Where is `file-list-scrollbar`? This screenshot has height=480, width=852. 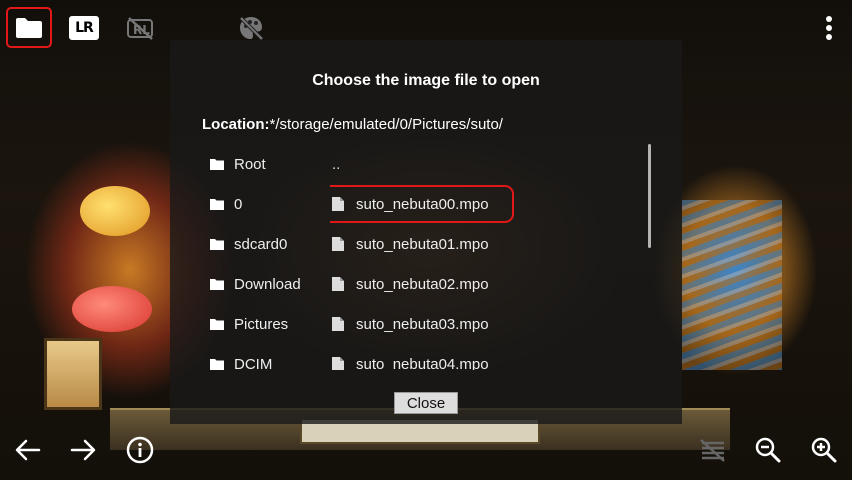
file-list-scrollbar is located at coordinates (649, 196).